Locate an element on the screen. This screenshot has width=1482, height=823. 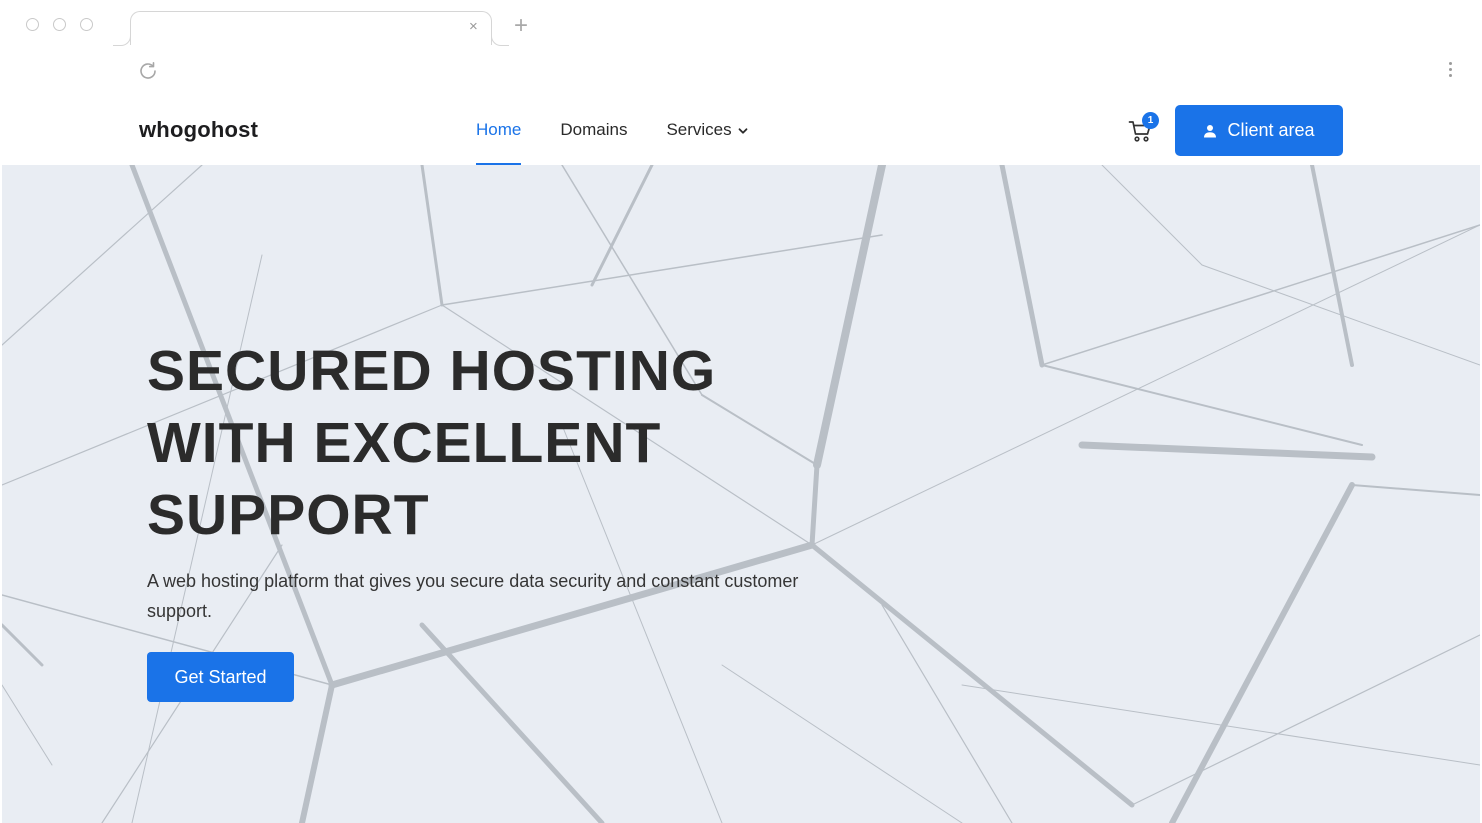
tab-close-icon: × is located at coordinates (473, 27).